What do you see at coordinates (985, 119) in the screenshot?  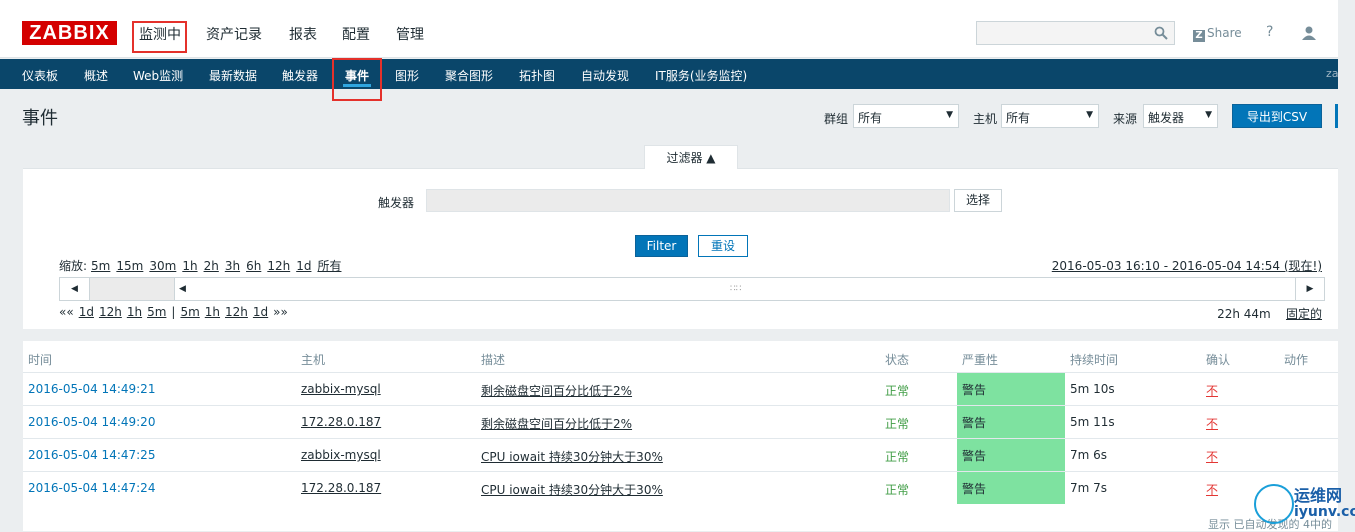 I see `host-label: 主机` at bounding box center [985, 119].